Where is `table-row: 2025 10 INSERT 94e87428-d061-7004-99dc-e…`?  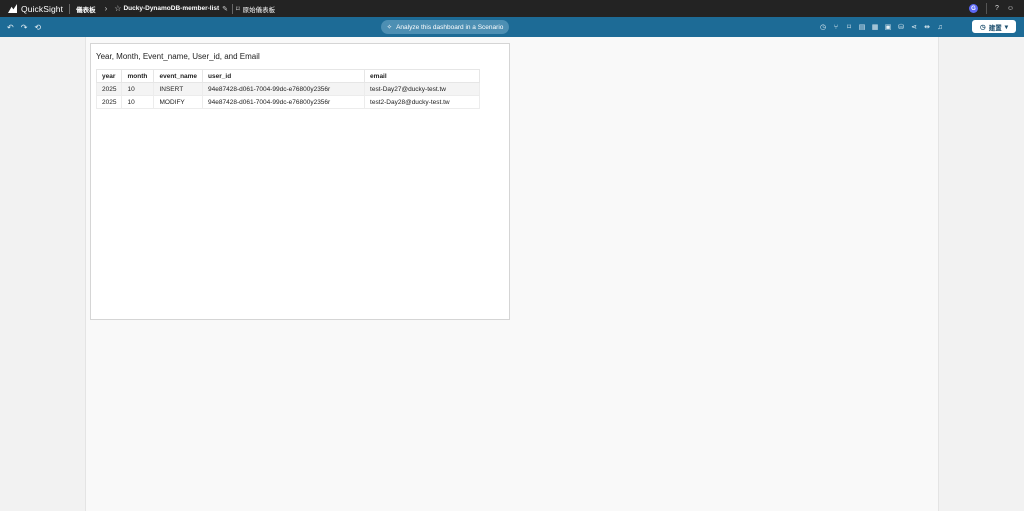
table-row: 2025 10 INSERT 94e87428-d061-7004-99dc-e… is located at coordinates (288, 89).